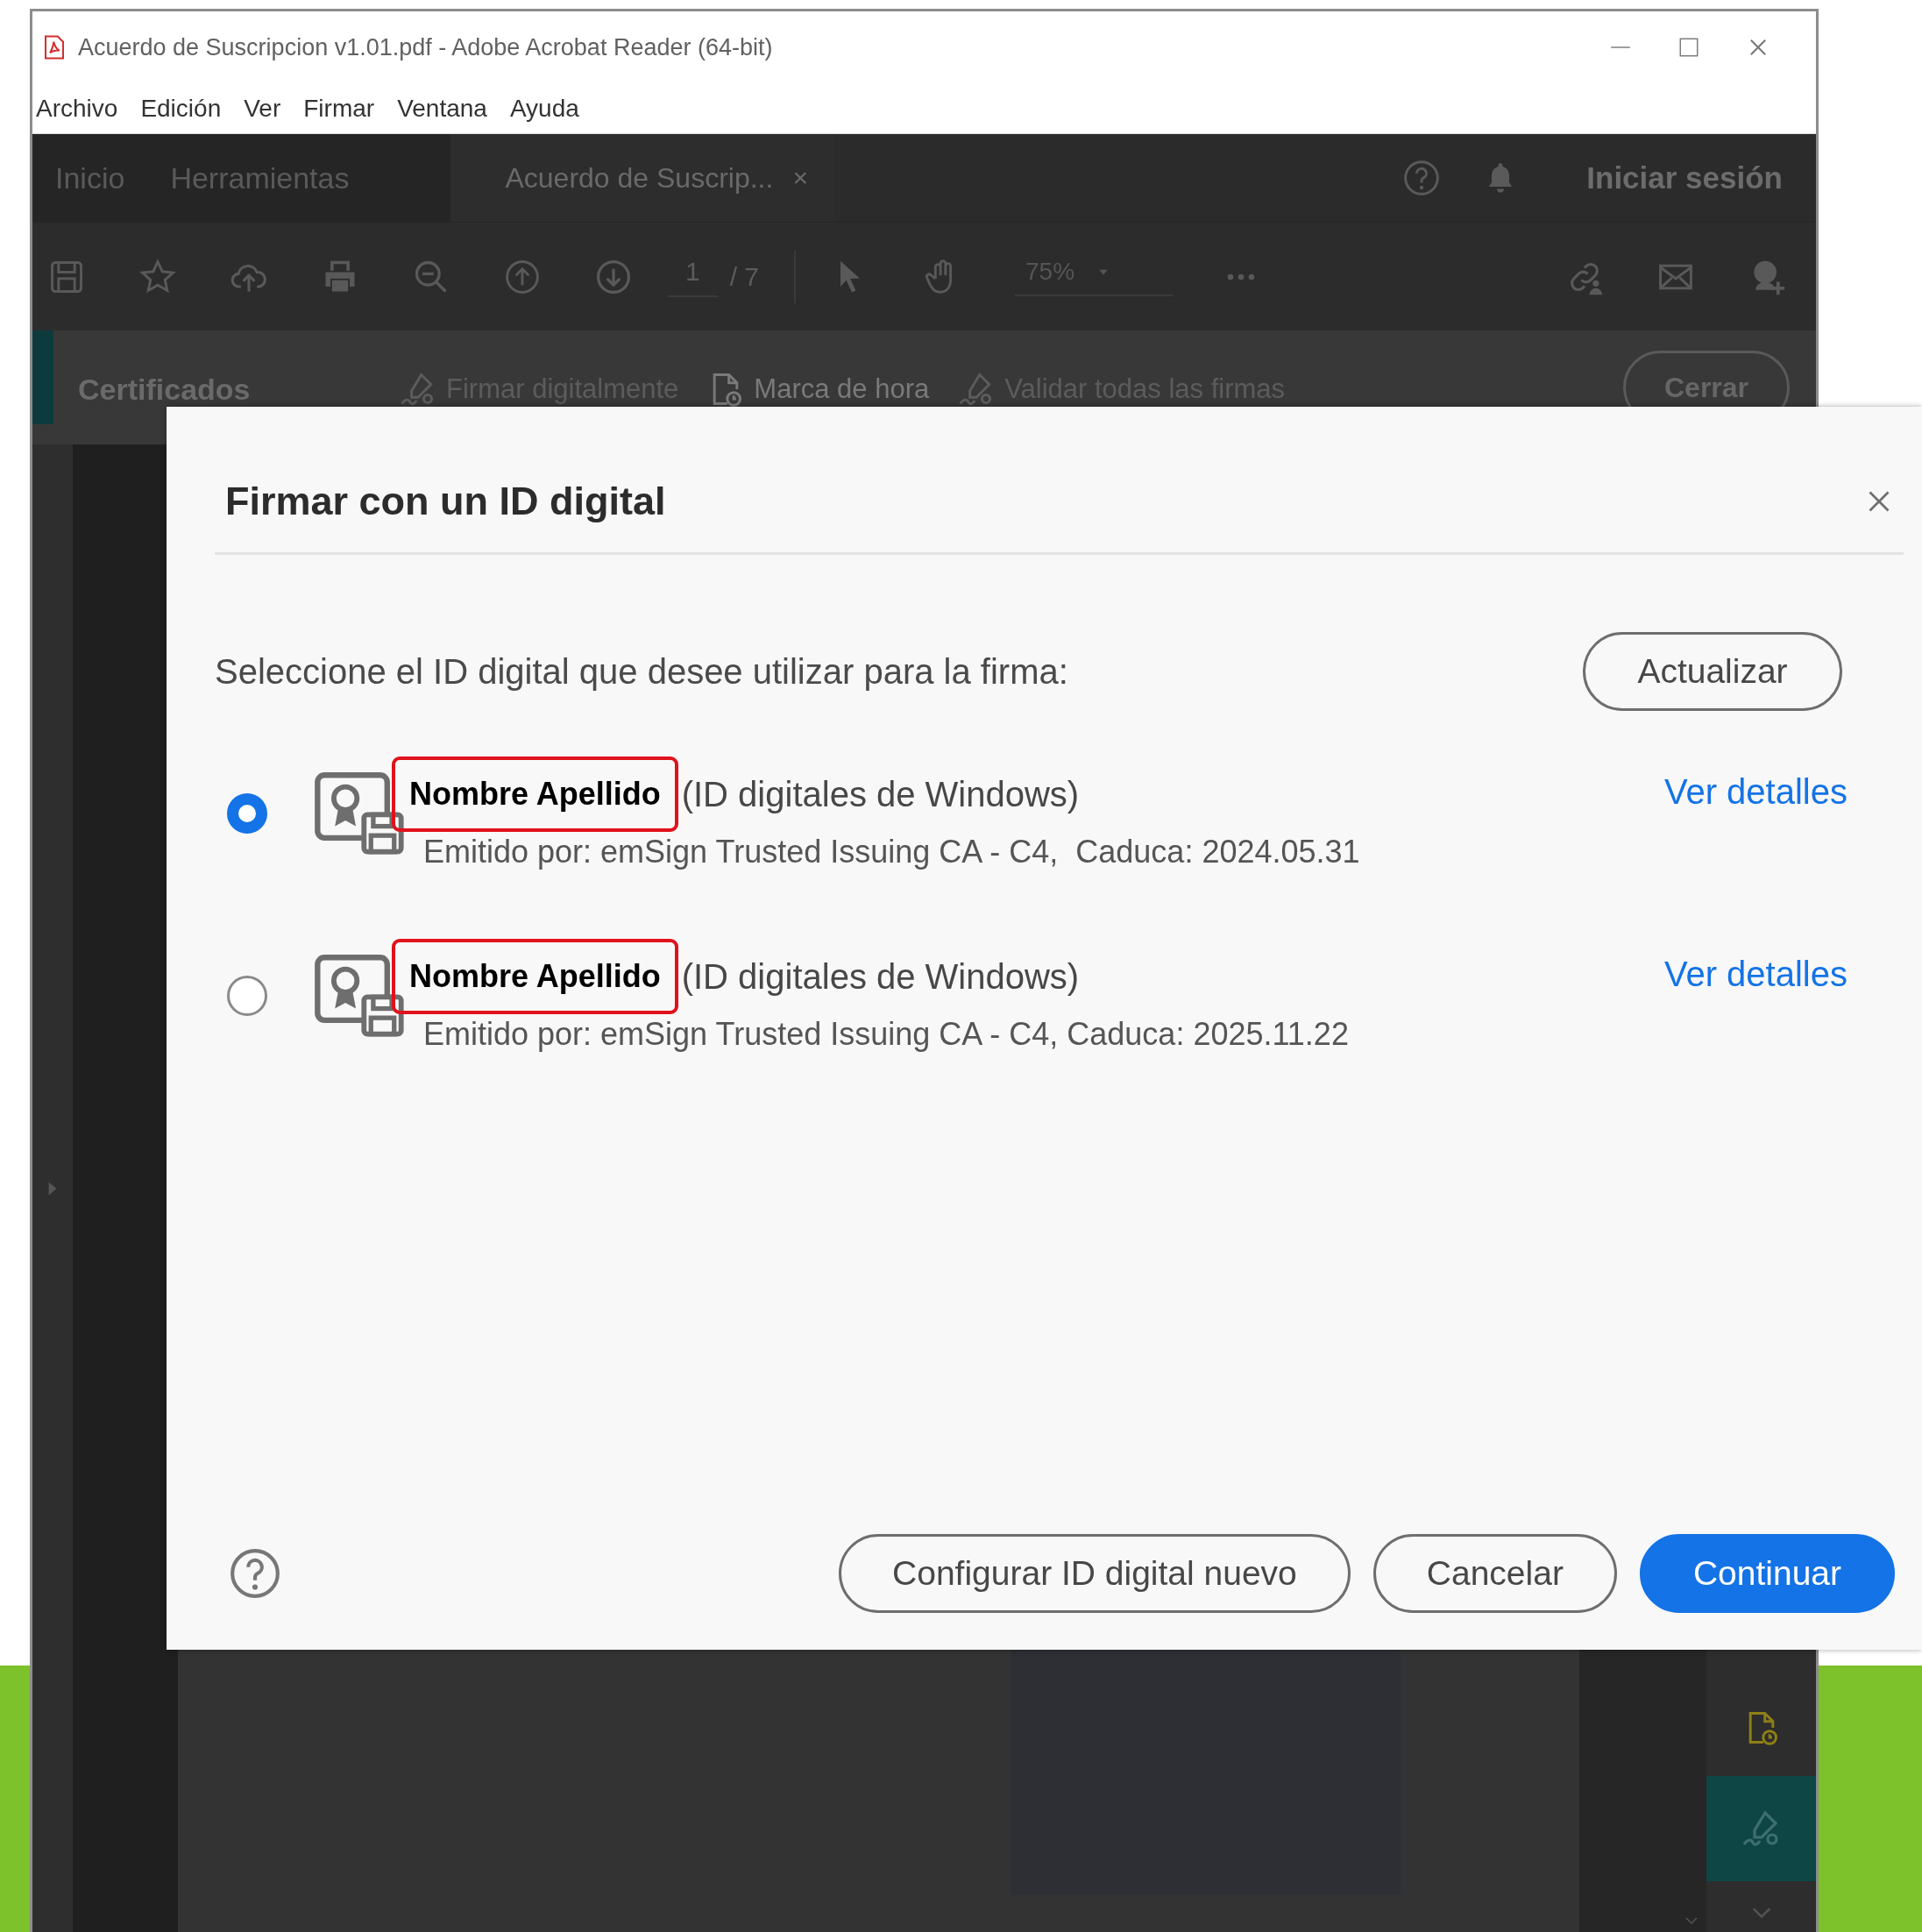  I want to click on issuer-text: Emitido por: emSign Trusted Issuing CA - C4, Caduca: 2025.11.22, so click(886, 1034).